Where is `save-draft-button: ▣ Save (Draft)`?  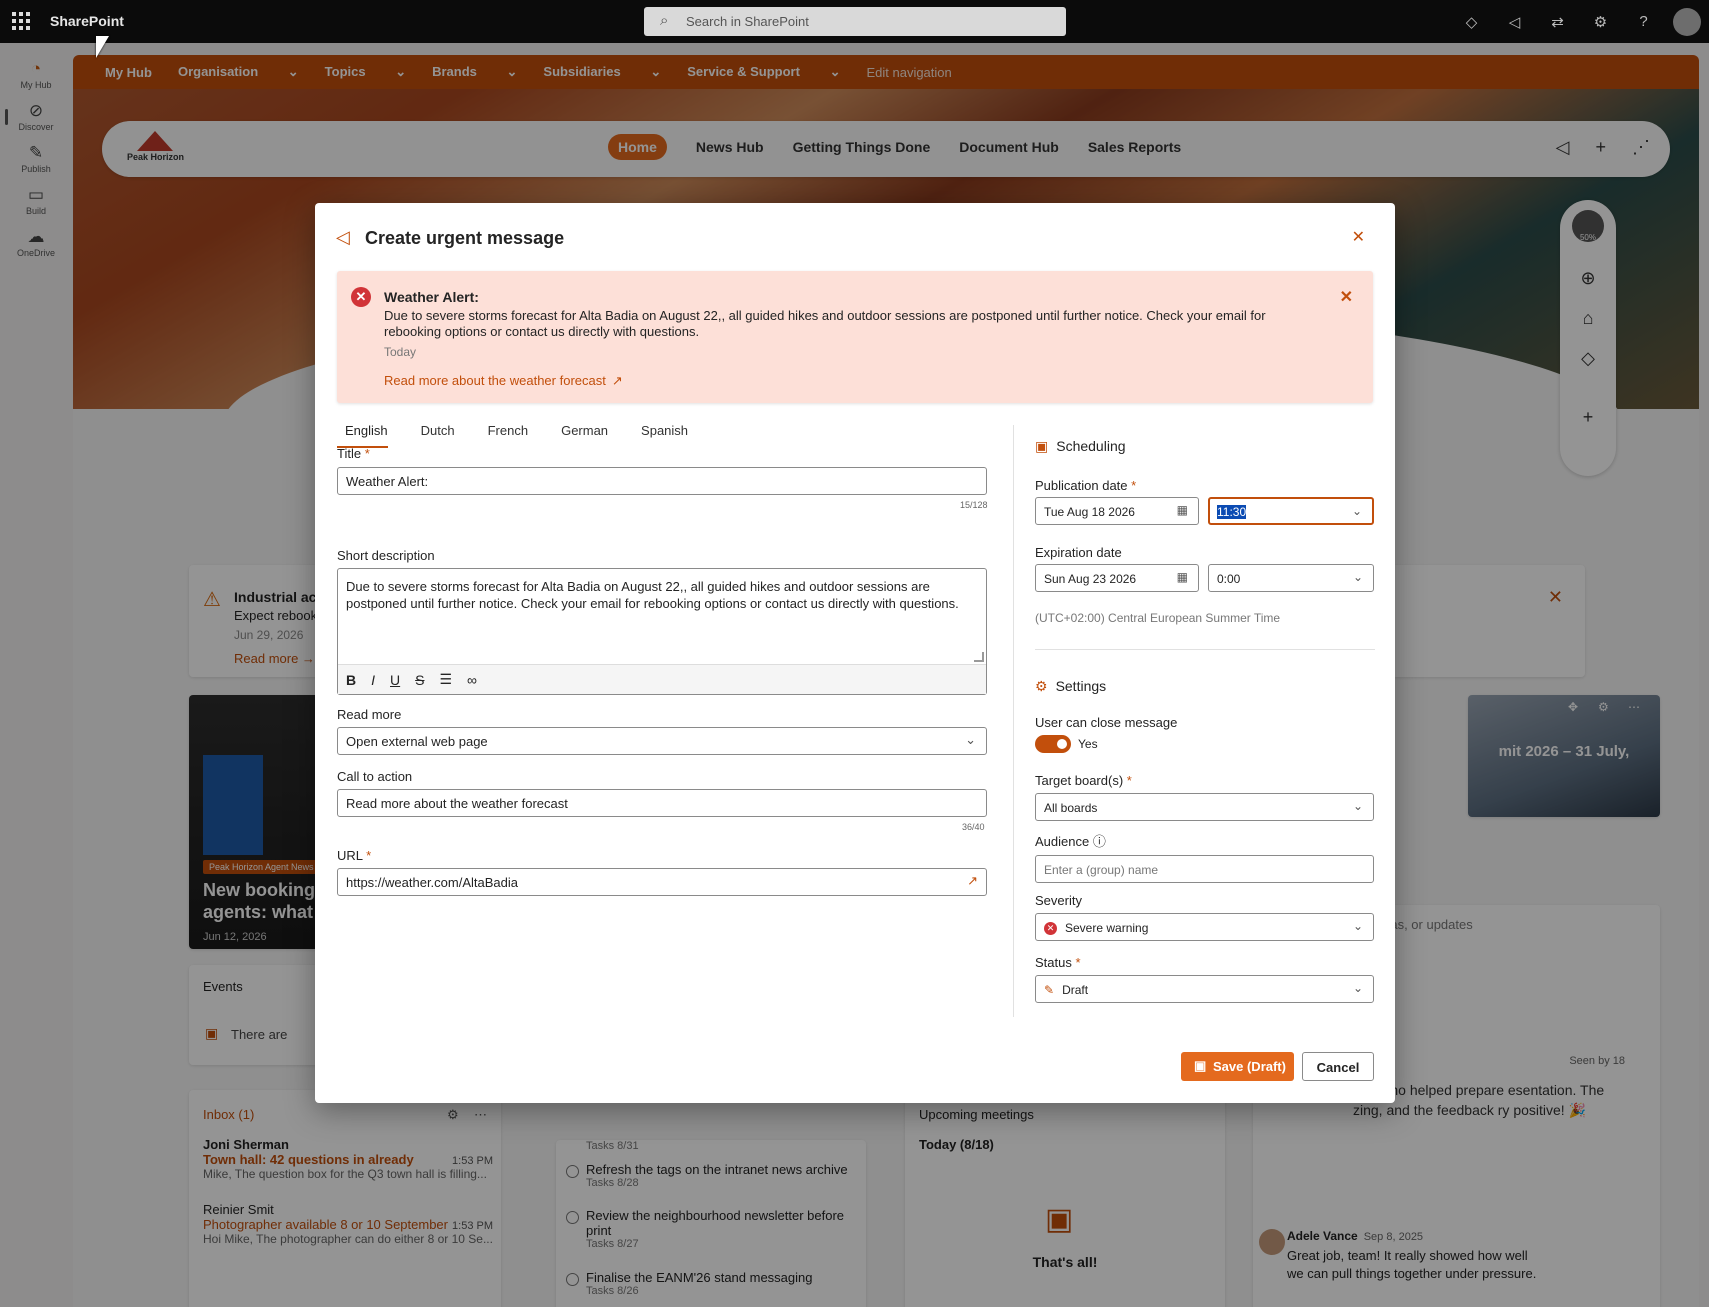
save-draft-button: ▣ Save (Draft) is located at coordinates (1237, 1066).